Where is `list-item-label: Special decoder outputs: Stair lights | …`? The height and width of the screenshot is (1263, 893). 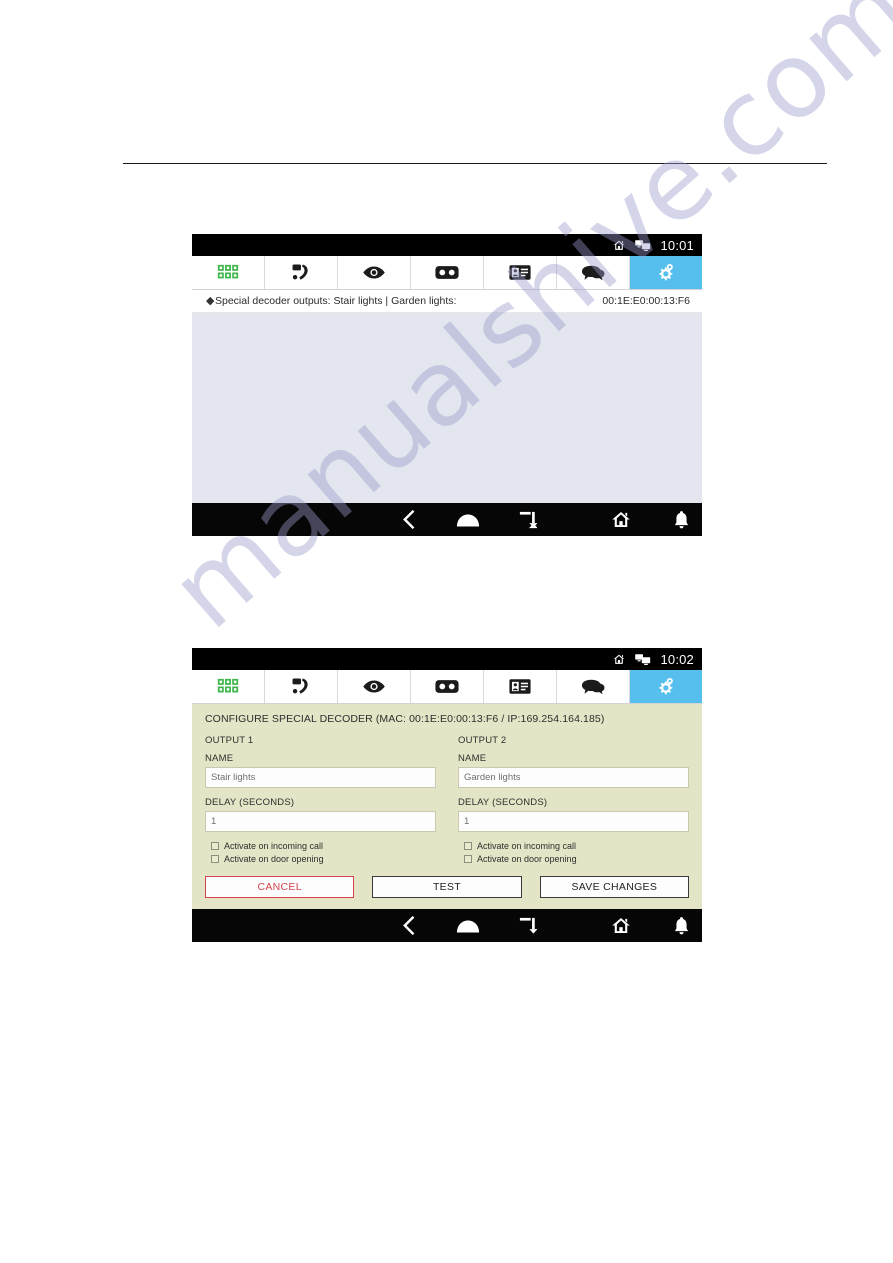
list-item-label: Special decoder outputs: Stair lights | … is located at coordinates (336, 301).